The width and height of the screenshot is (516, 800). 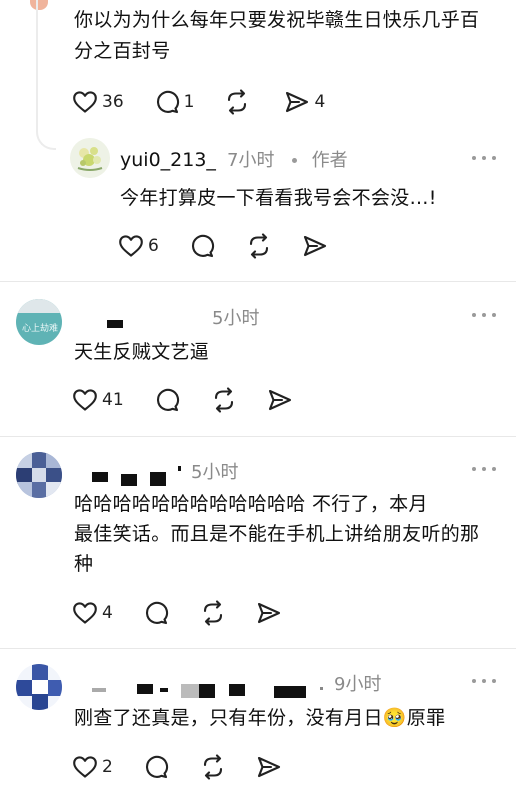 What do you see at coordinates (223, 246) in the screenshot?
I see `action-bar: 6` at bounding box center [223, 246].